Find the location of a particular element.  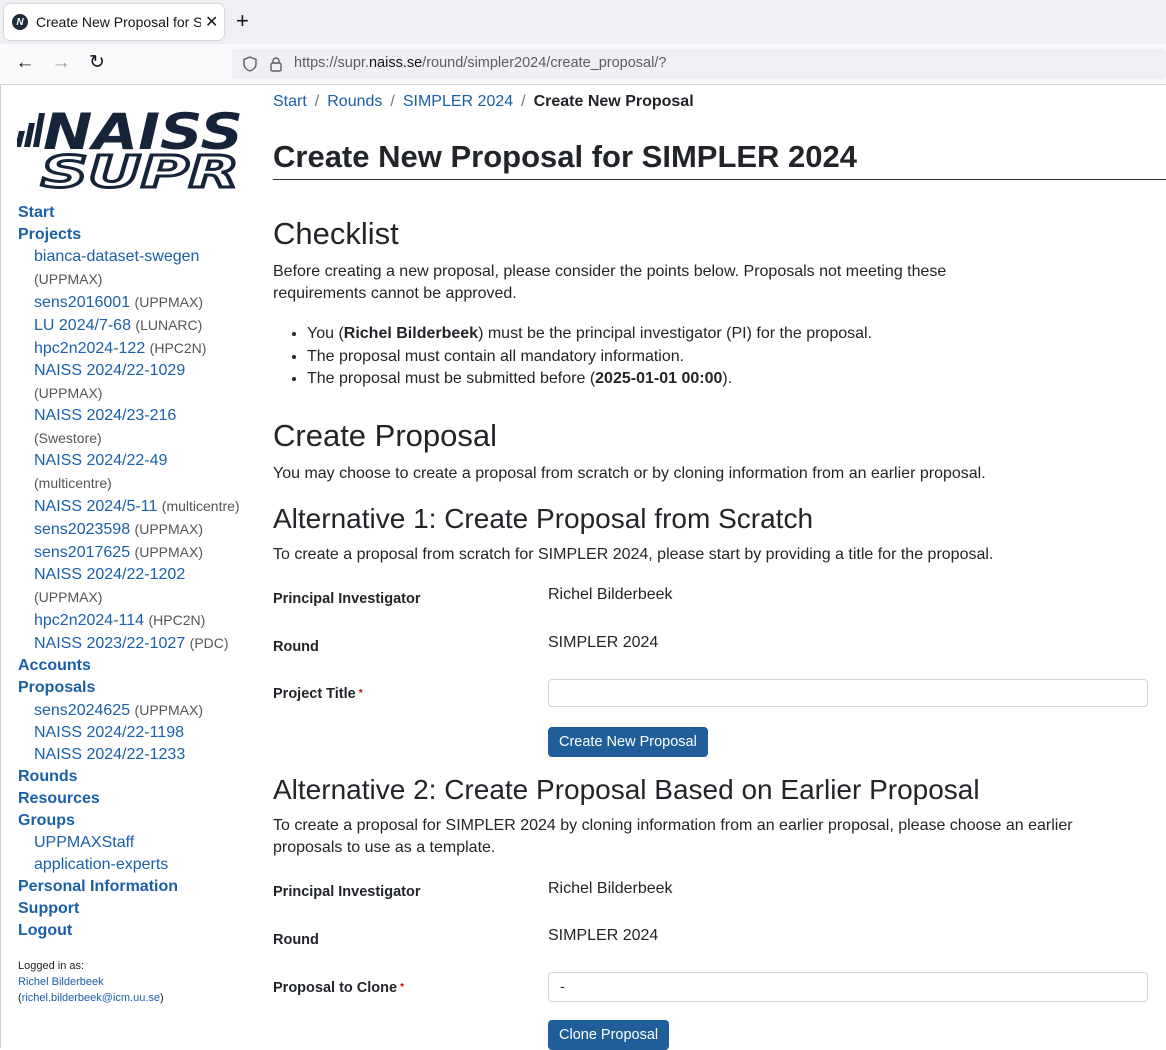

breadcrumb-round: SIMPLER 2024 is located at coordinates (458, 101).